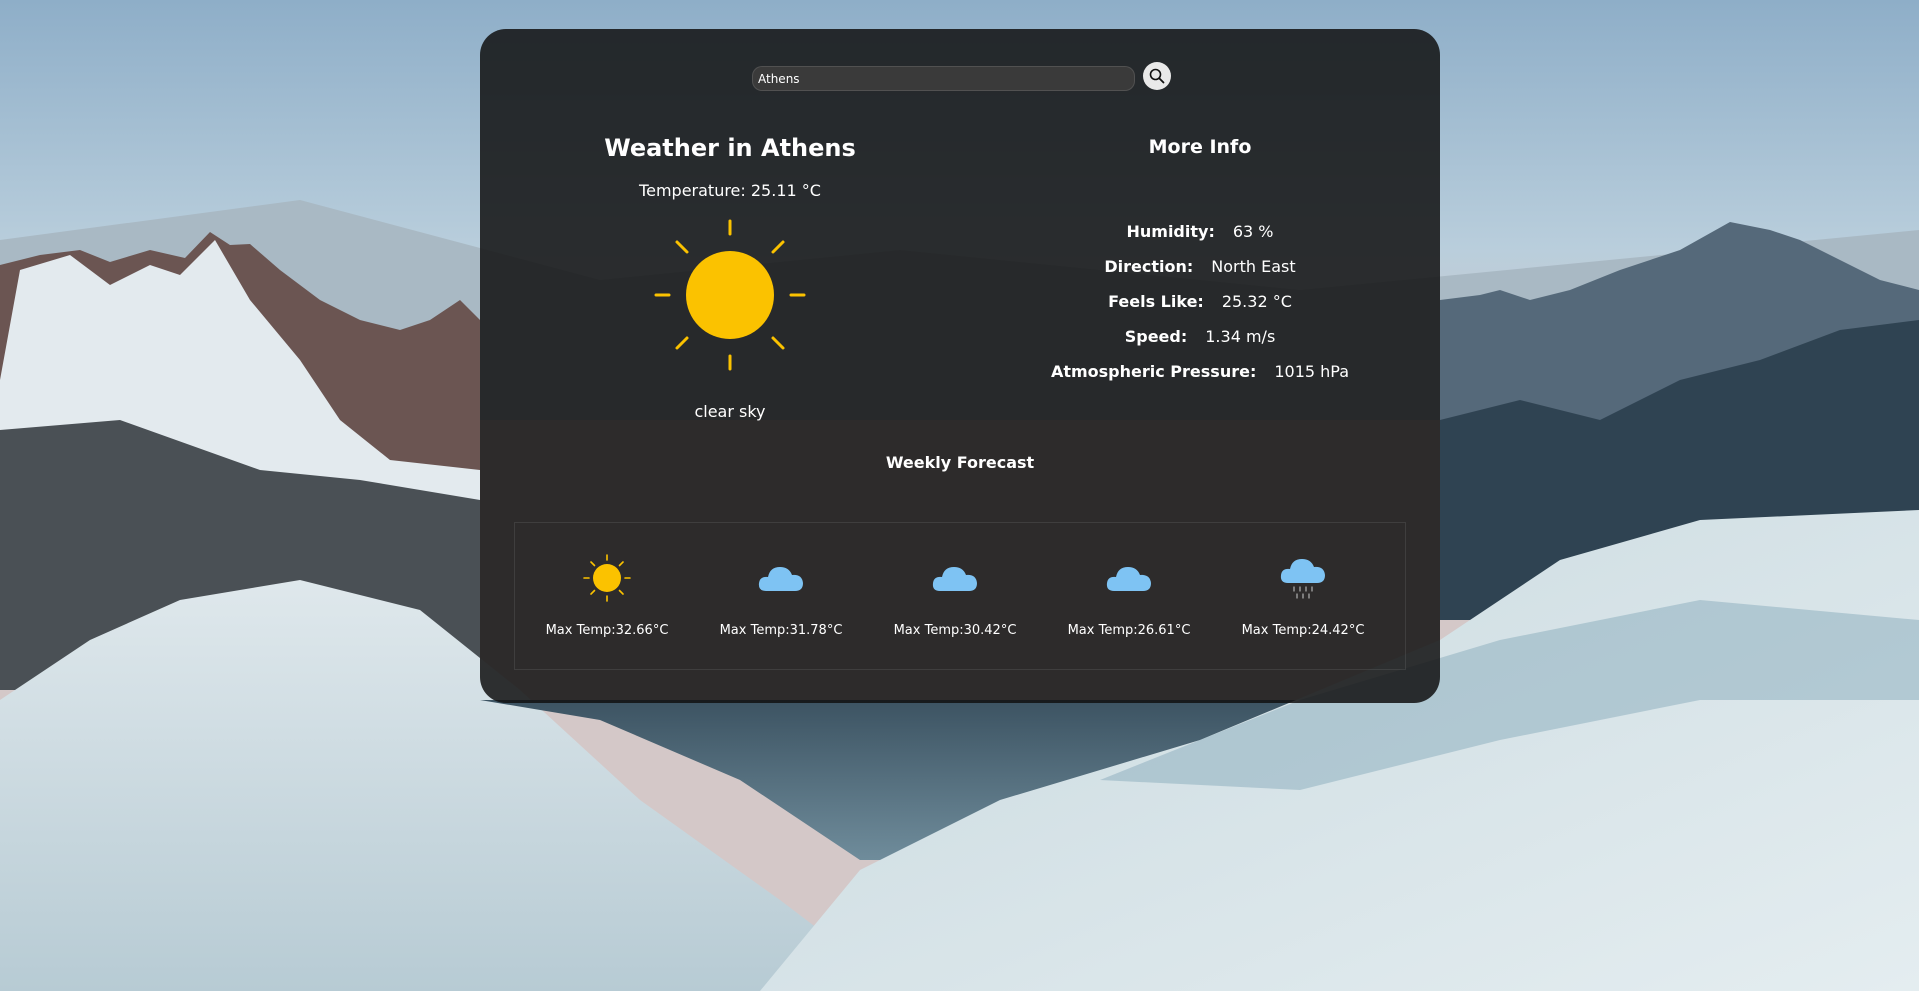  Describe the element at coordinates (1253, 266) in the screenshot. I see `direction-value: North East` at that location.